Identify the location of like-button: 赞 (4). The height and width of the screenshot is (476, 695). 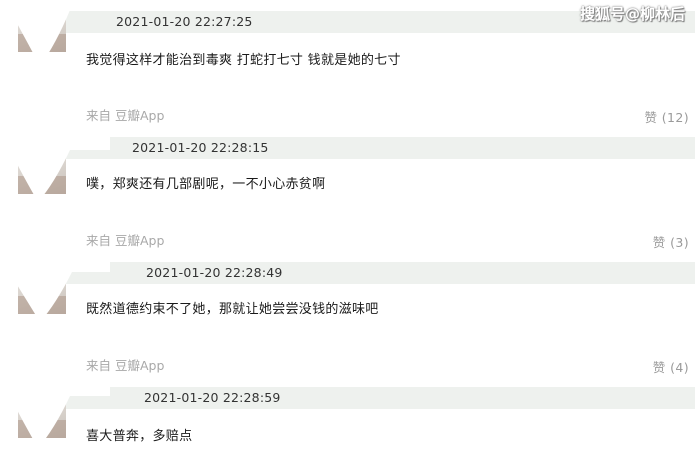
(671, 368).